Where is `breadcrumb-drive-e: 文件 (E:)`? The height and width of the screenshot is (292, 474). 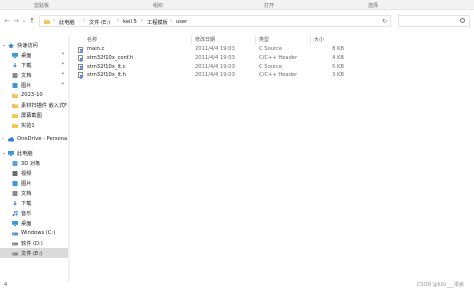
breadcrumb-drive-e: 文件 (E:) is located at coordinates (99, 22).